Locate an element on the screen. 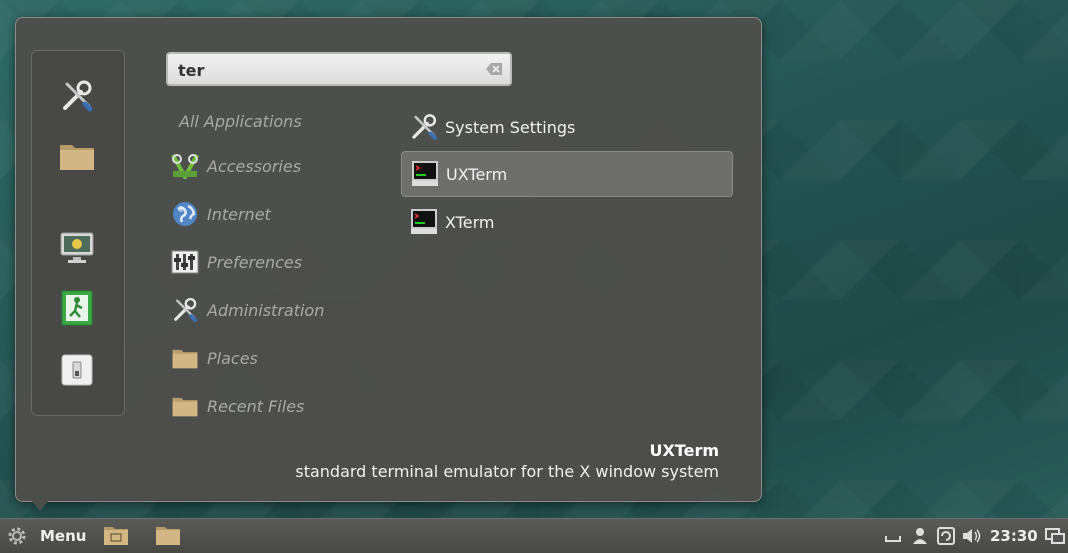 This screenshot has height=553, width=1068. app-label: XTerm is located at coordinates (470, 222).